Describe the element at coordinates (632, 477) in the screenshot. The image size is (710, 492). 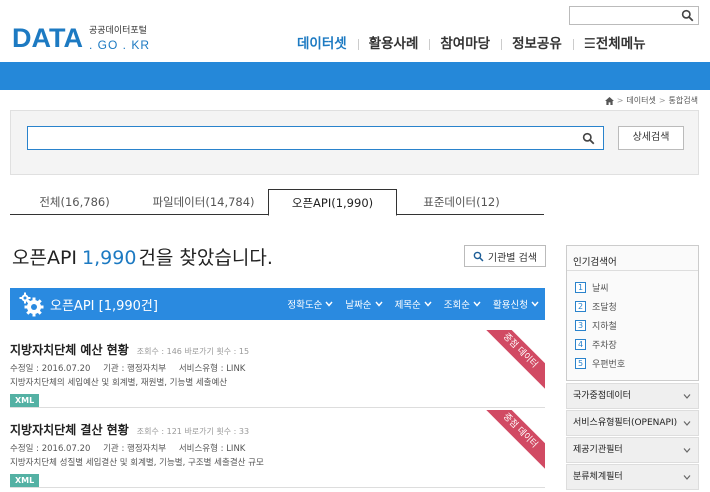
I see `filter-classification: 분류체계필터` at that location.